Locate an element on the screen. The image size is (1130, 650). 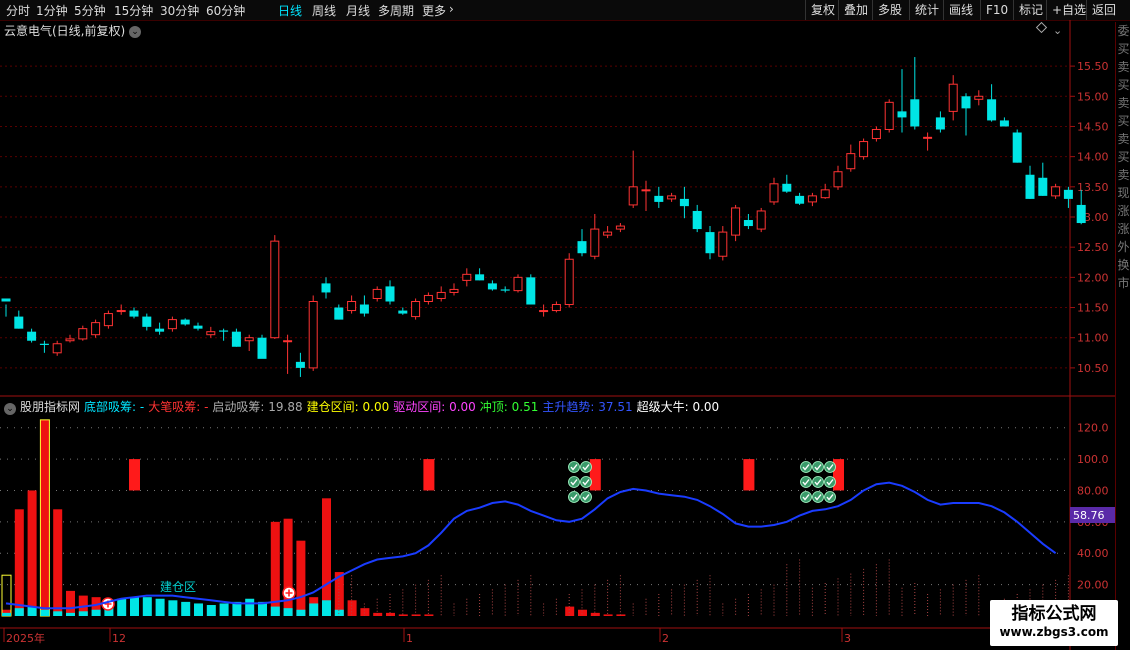
period-tab-3: 15分钟 is located at coordinates (133, 10).